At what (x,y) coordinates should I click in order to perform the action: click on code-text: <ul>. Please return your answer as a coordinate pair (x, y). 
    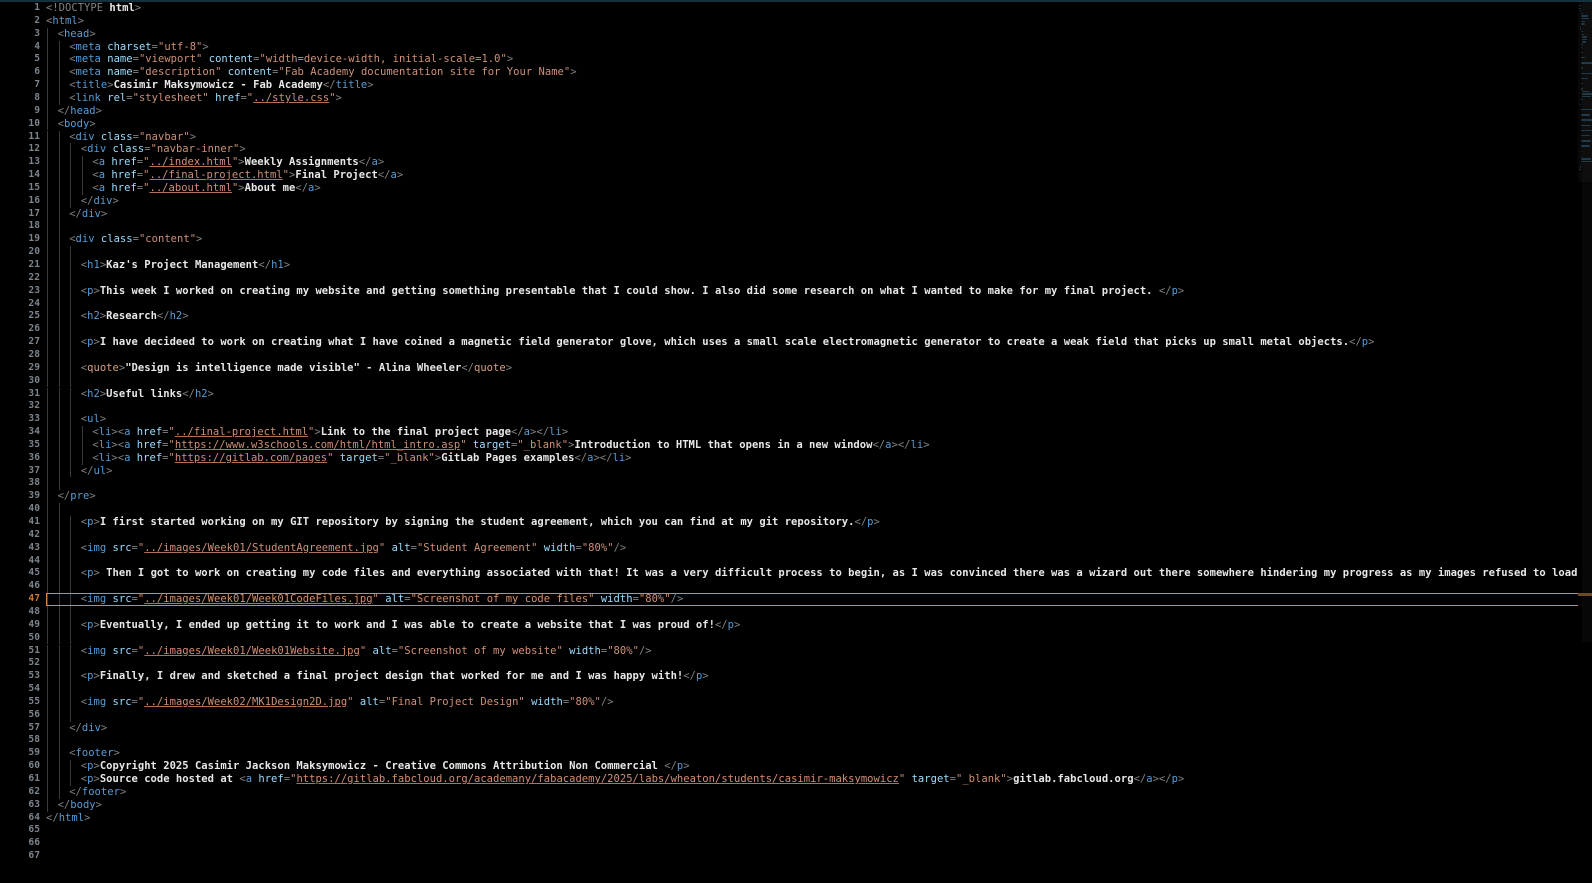
    Looking at the image, I should click on (93, 419).